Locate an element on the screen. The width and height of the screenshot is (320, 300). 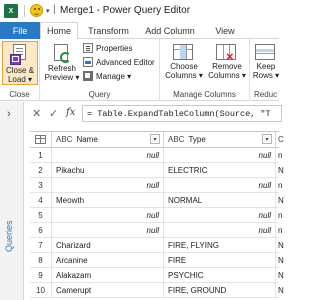
keep-rows-label-2: Rows ▾ is located at coordinates (266, 75).